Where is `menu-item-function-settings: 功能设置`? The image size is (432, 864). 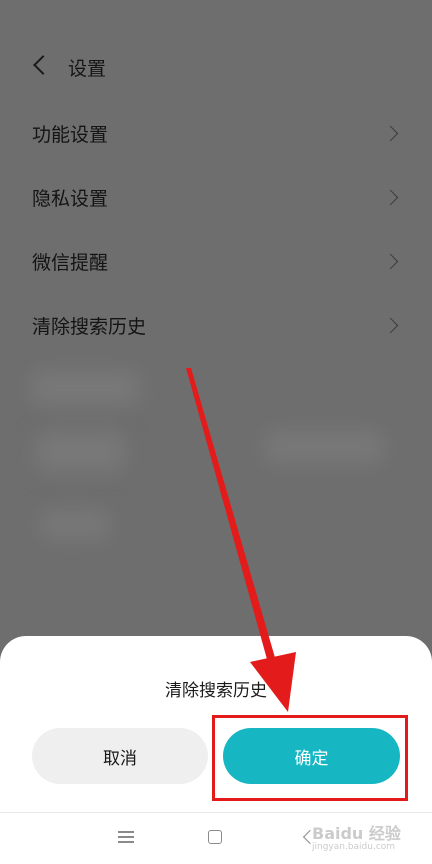
menu-item-function-settings: 功能设置 is located at coordinates (216, 136).